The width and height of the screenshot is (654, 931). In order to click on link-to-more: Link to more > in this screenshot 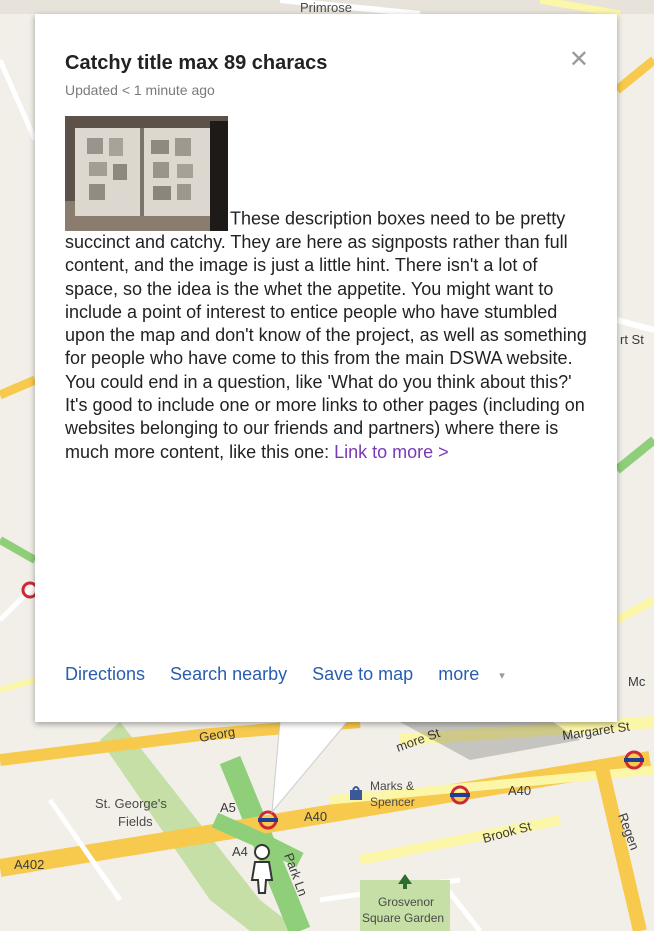, I will do `click(391, 452)`.